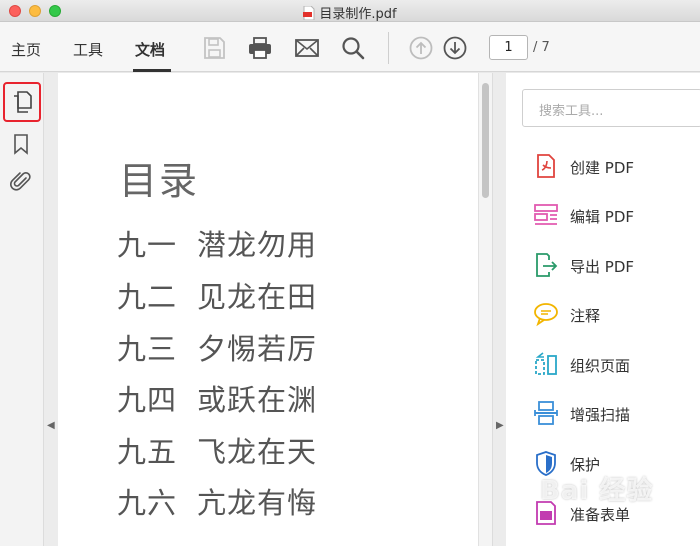 The image size is (700, 546). What do you see at coordinates (257, 245) in the screenshot?
I see `toc-line-text: 潜龙勿用` at bounding box center [257, 245].